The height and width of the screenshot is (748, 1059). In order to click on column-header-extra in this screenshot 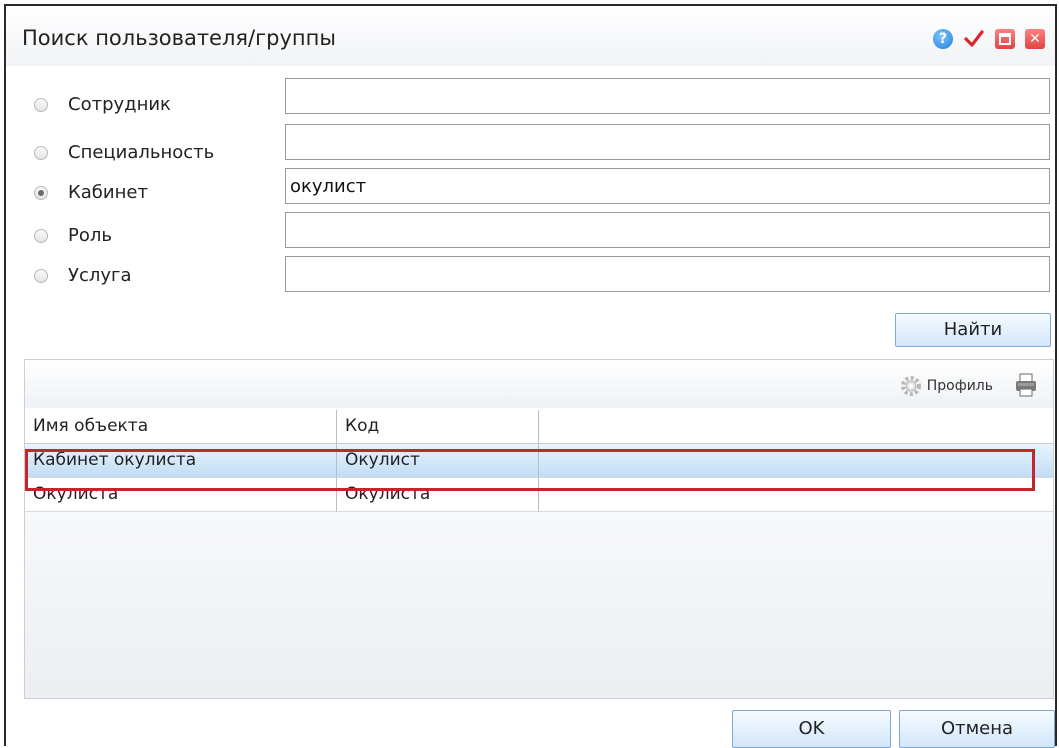, I will do `click(796, 427)`.